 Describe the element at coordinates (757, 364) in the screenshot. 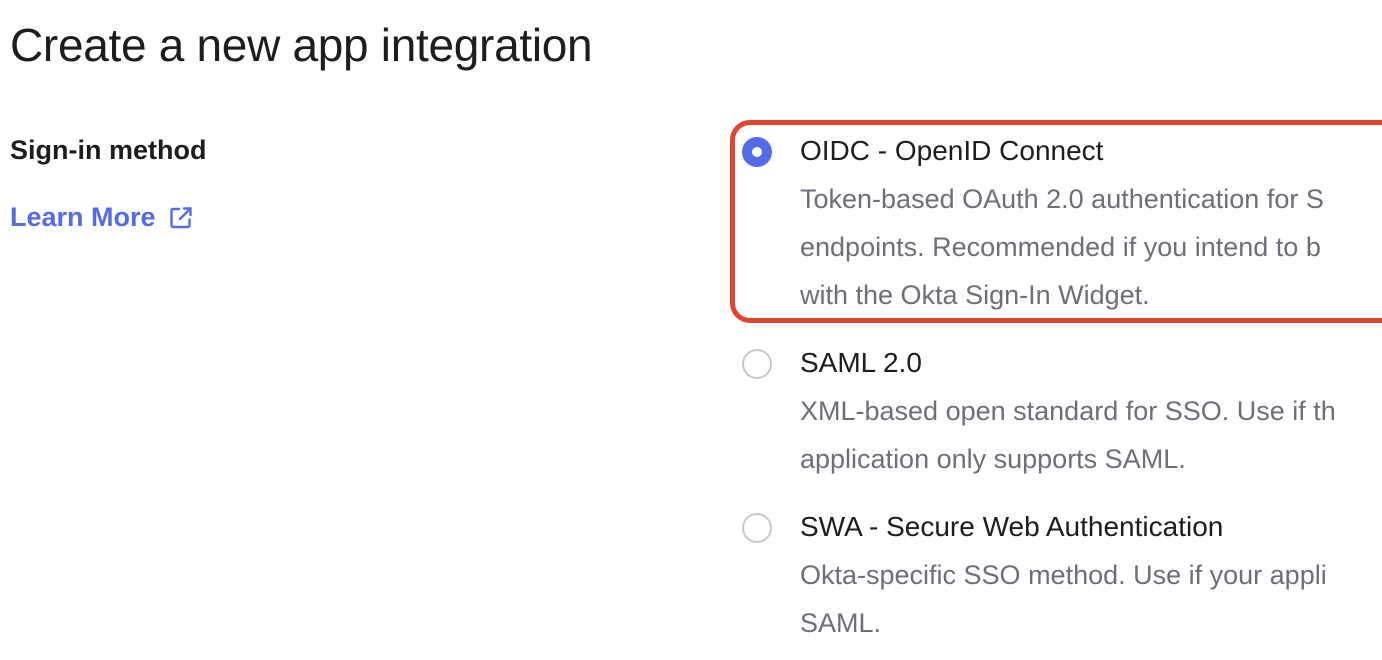

I see `radio-saml` at that location.